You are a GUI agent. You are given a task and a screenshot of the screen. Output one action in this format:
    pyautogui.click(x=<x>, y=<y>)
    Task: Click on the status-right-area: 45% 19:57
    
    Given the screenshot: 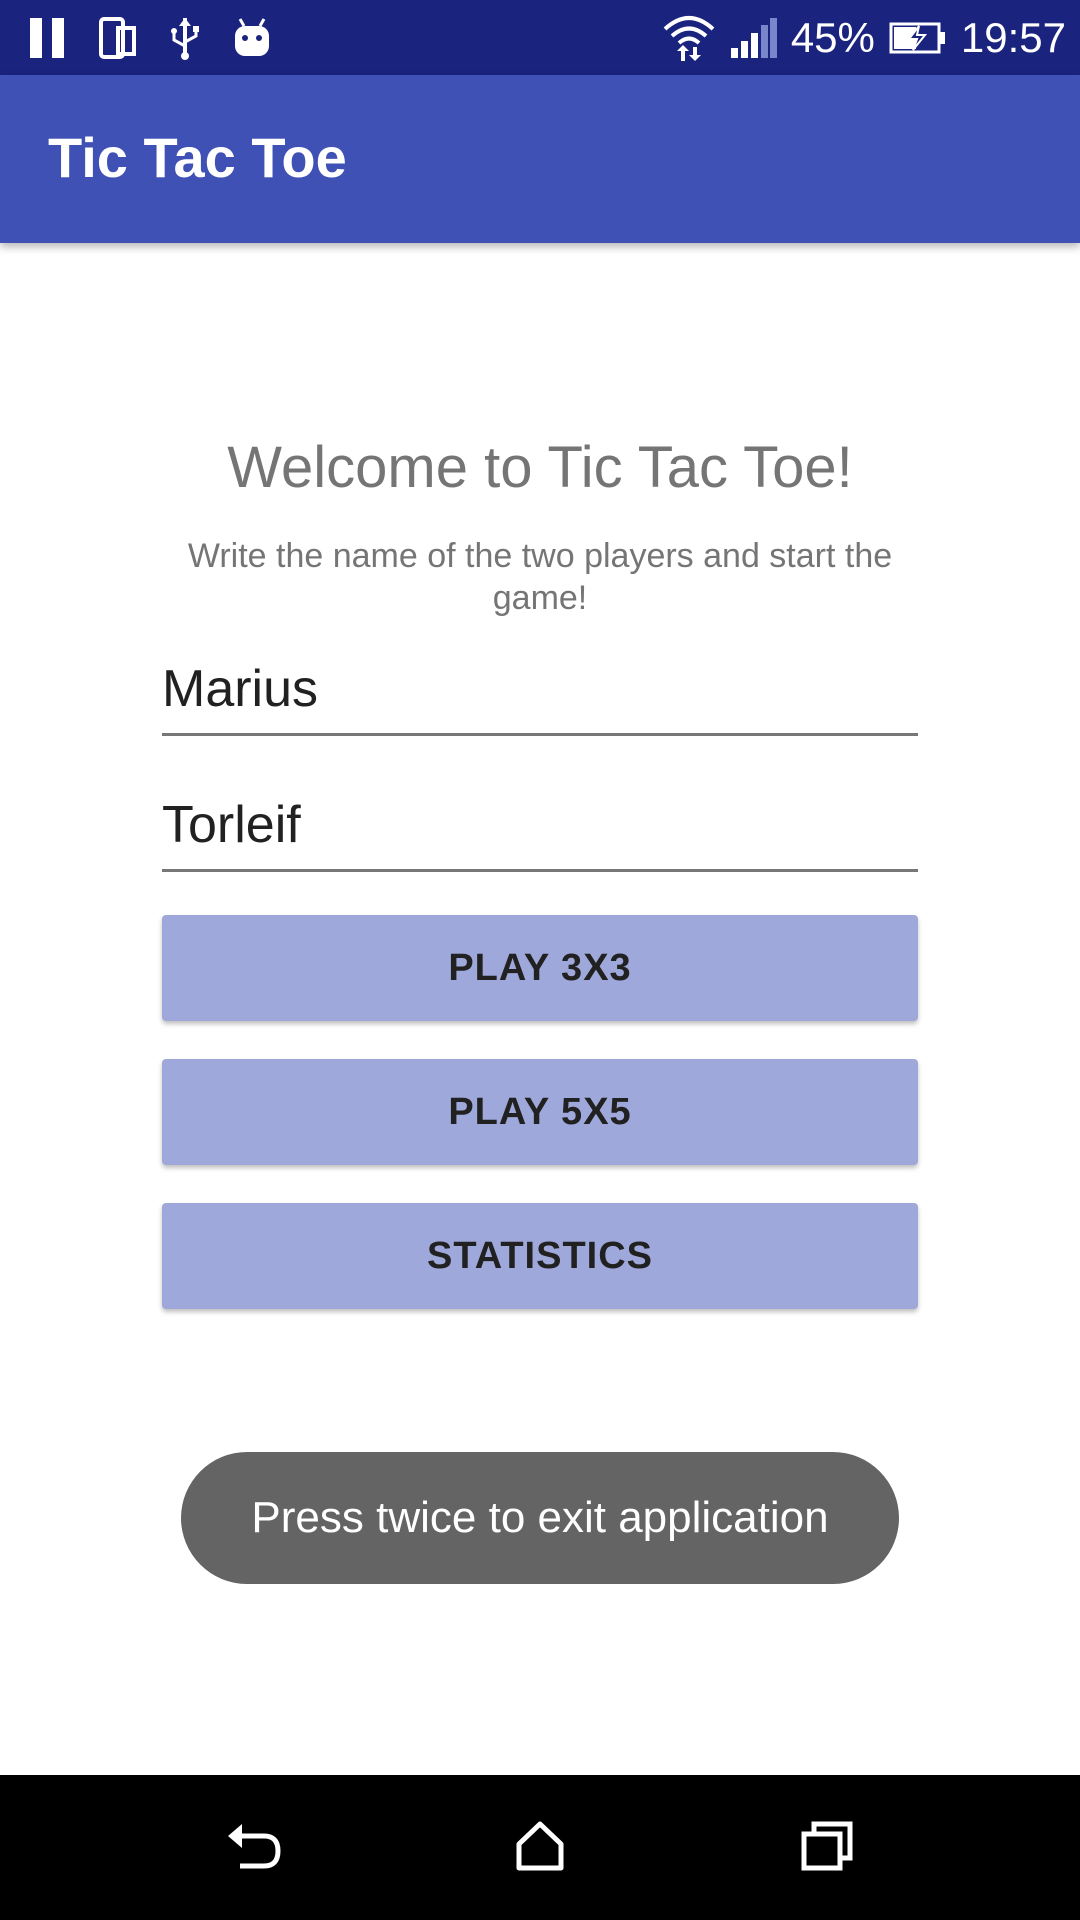 What is the action you would take?
    pyautogui.click(x=864, y=37)
    